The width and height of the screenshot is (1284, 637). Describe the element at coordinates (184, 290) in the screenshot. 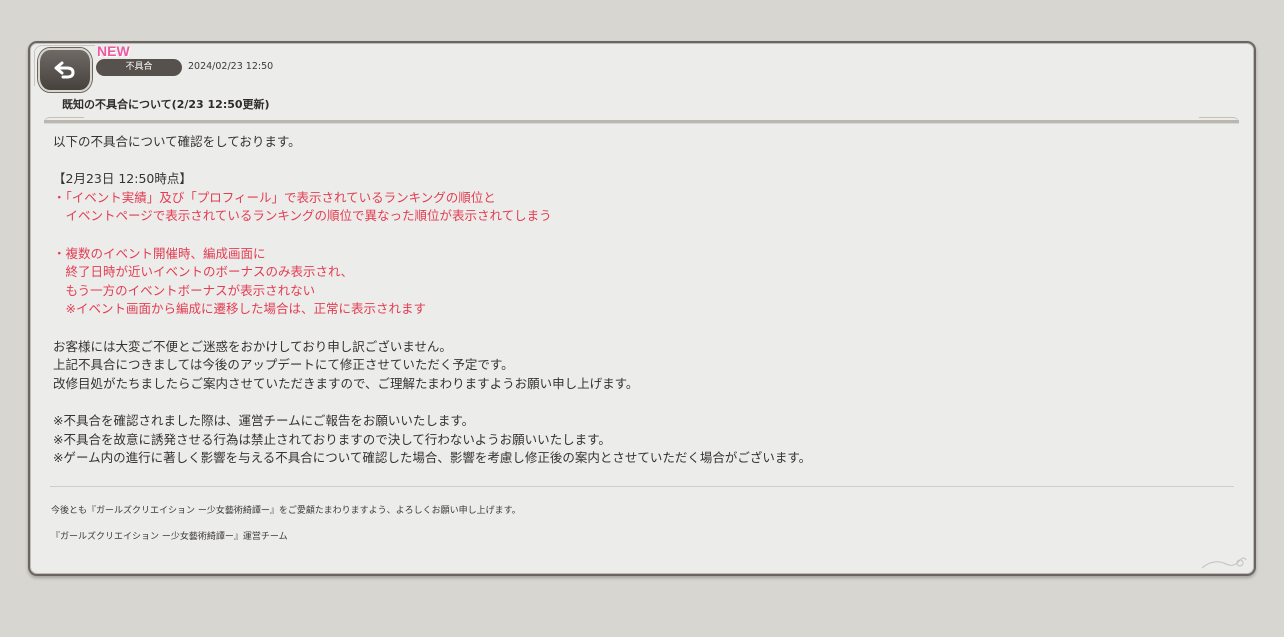

I see `issue-text: もう一方のイベントボーナスが表示されない` at that location.